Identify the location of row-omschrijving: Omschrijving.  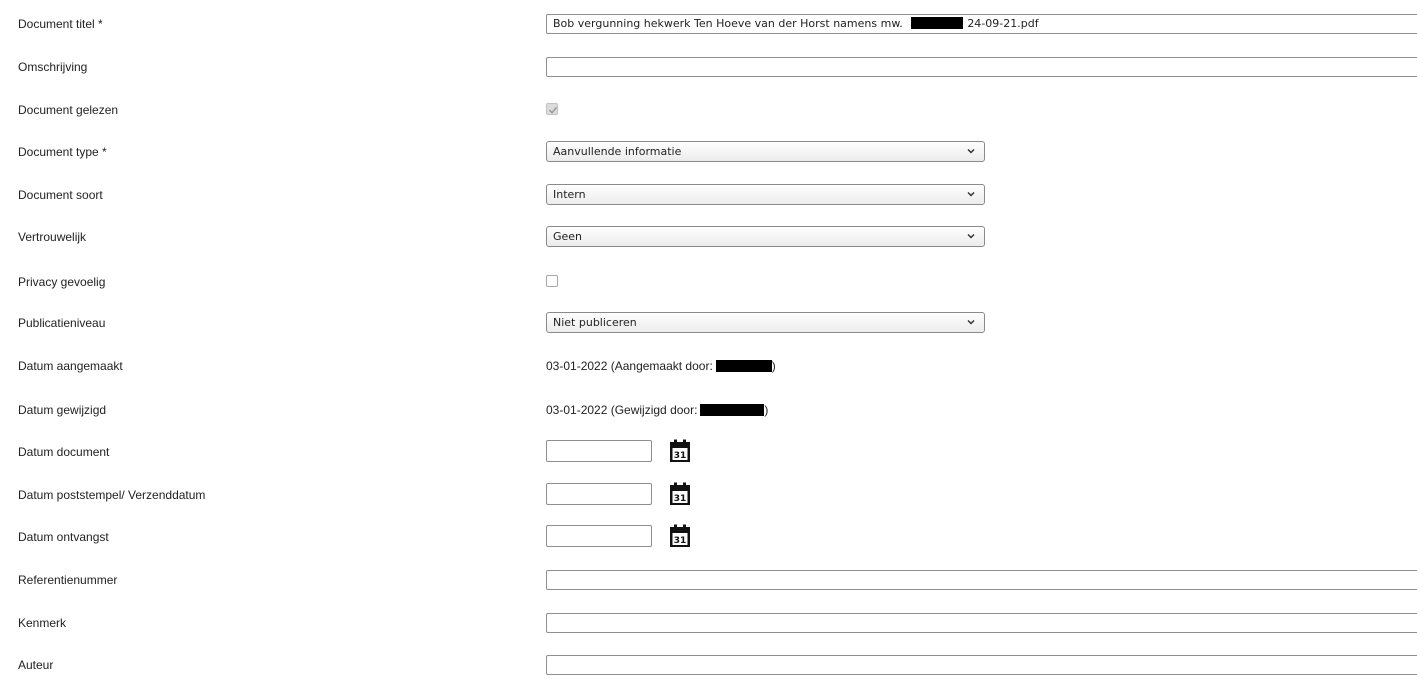
(708, 68).